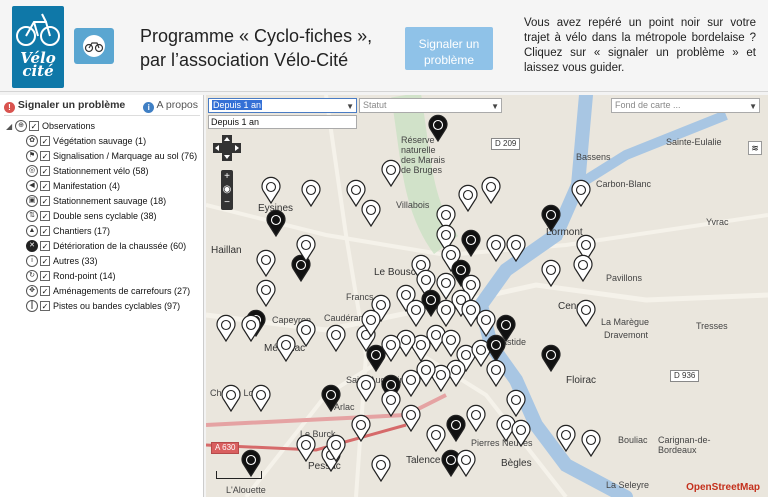  I want to click on globe-icon: ◉, so click(227, 189).